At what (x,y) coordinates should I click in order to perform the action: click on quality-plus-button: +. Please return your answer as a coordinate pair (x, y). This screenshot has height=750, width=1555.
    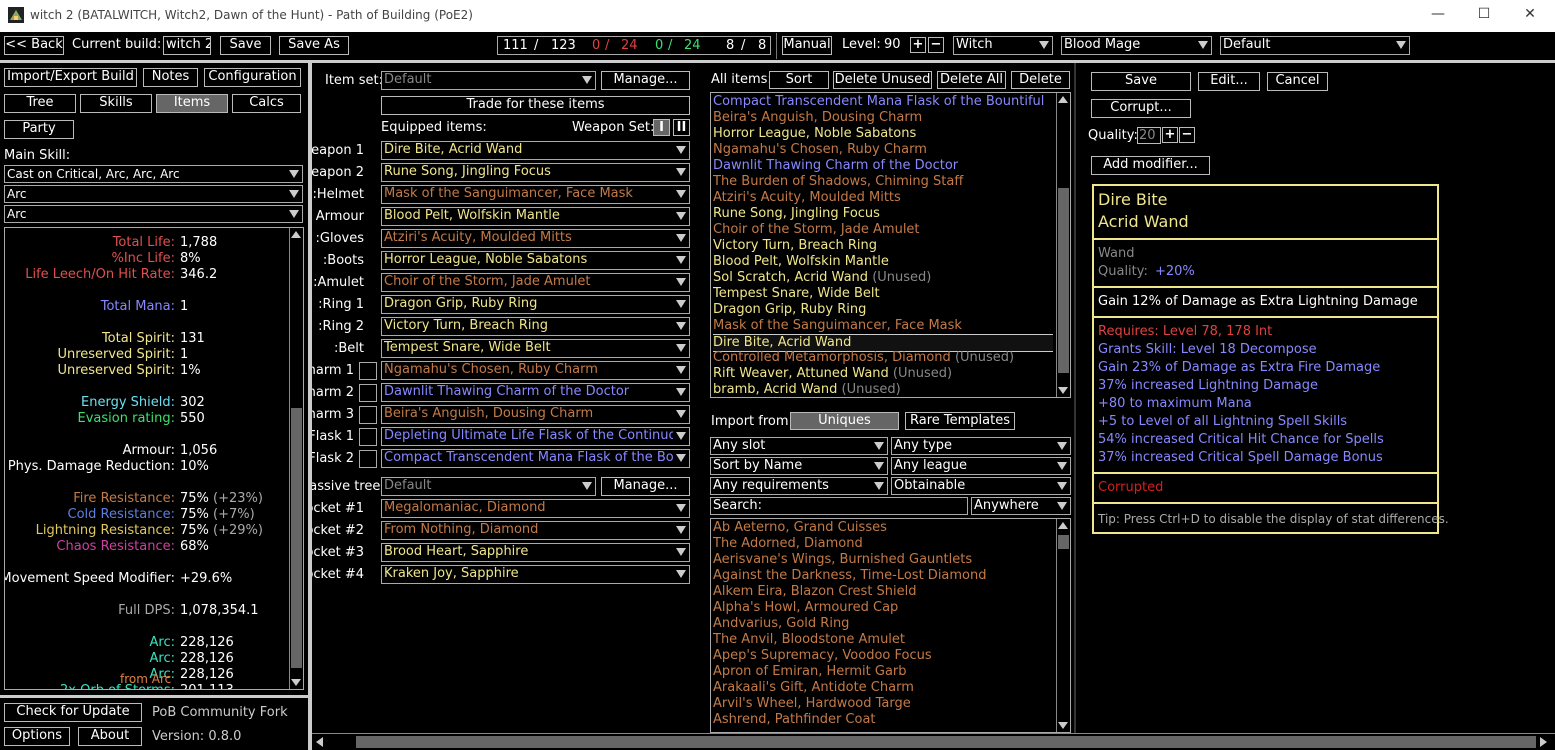
    Looking at the image, I should click on (1170, 135).